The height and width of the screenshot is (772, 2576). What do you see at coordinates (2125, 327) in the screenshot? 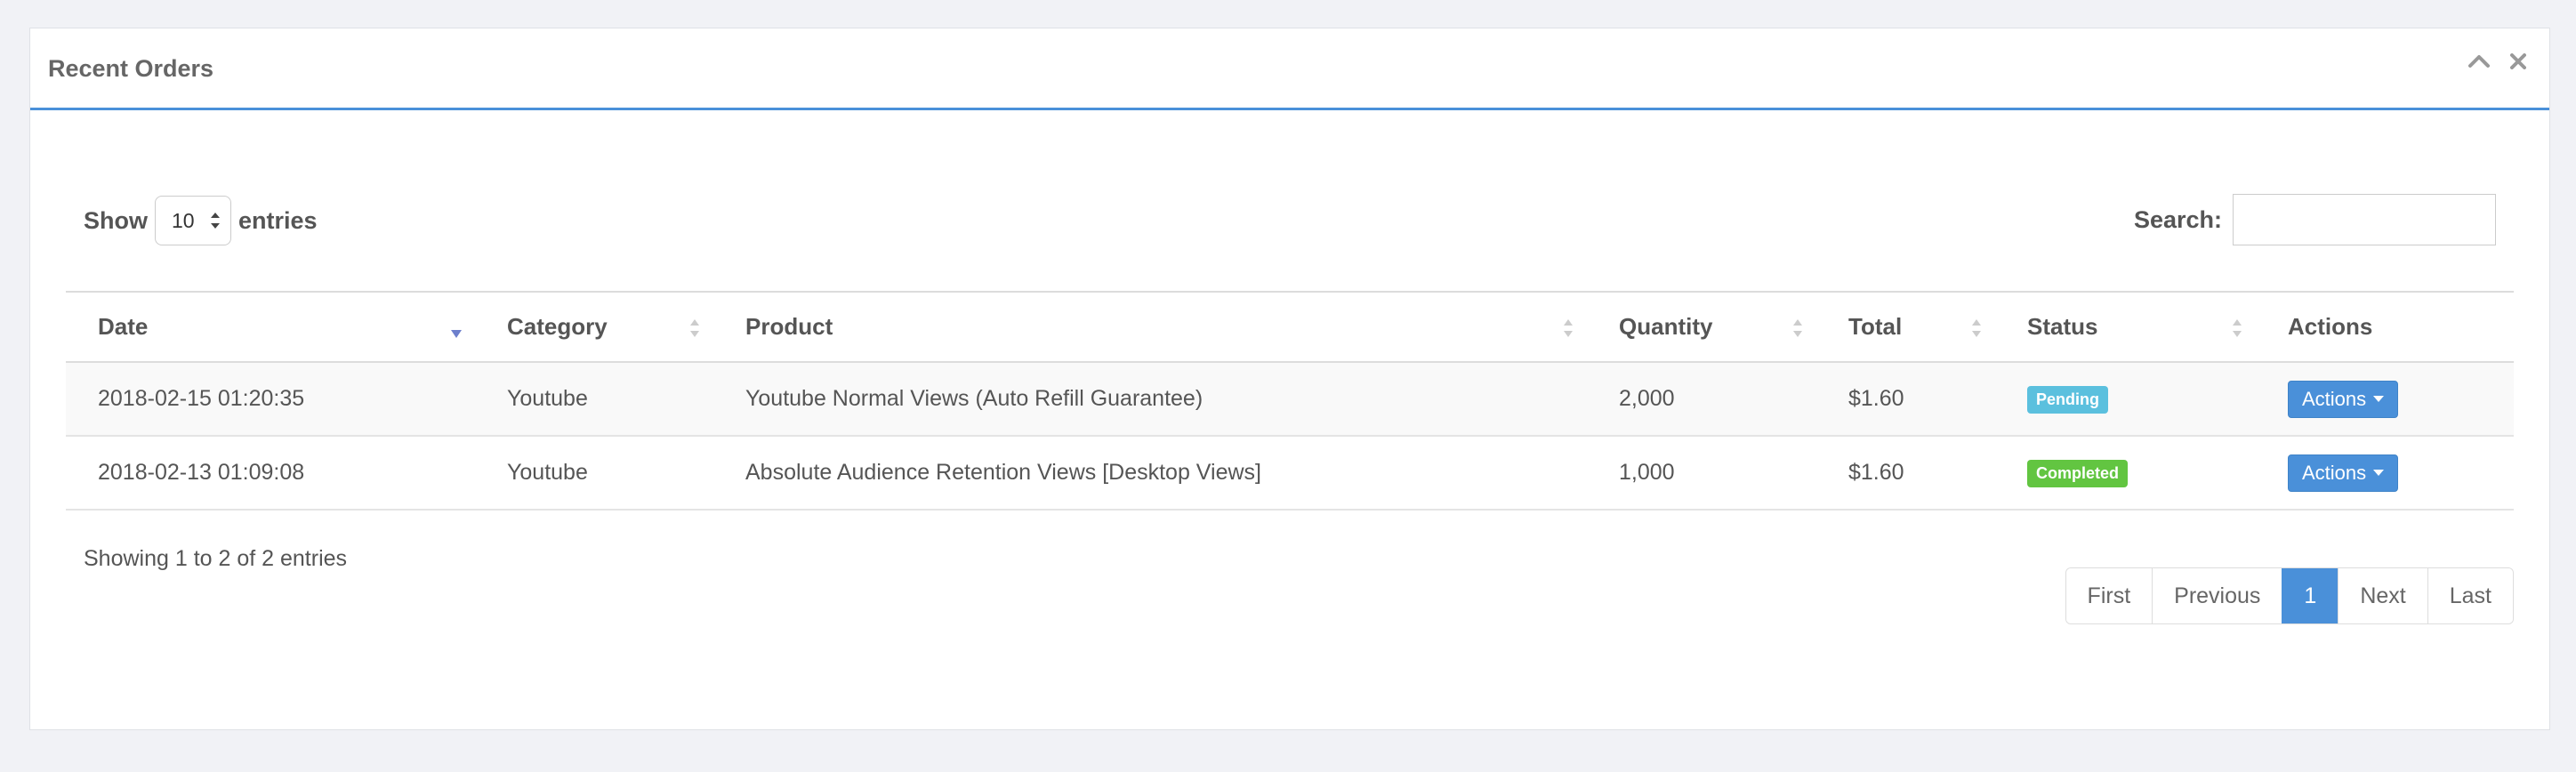
I see `column-header-status: Status` at bounding box center [2125, 327].